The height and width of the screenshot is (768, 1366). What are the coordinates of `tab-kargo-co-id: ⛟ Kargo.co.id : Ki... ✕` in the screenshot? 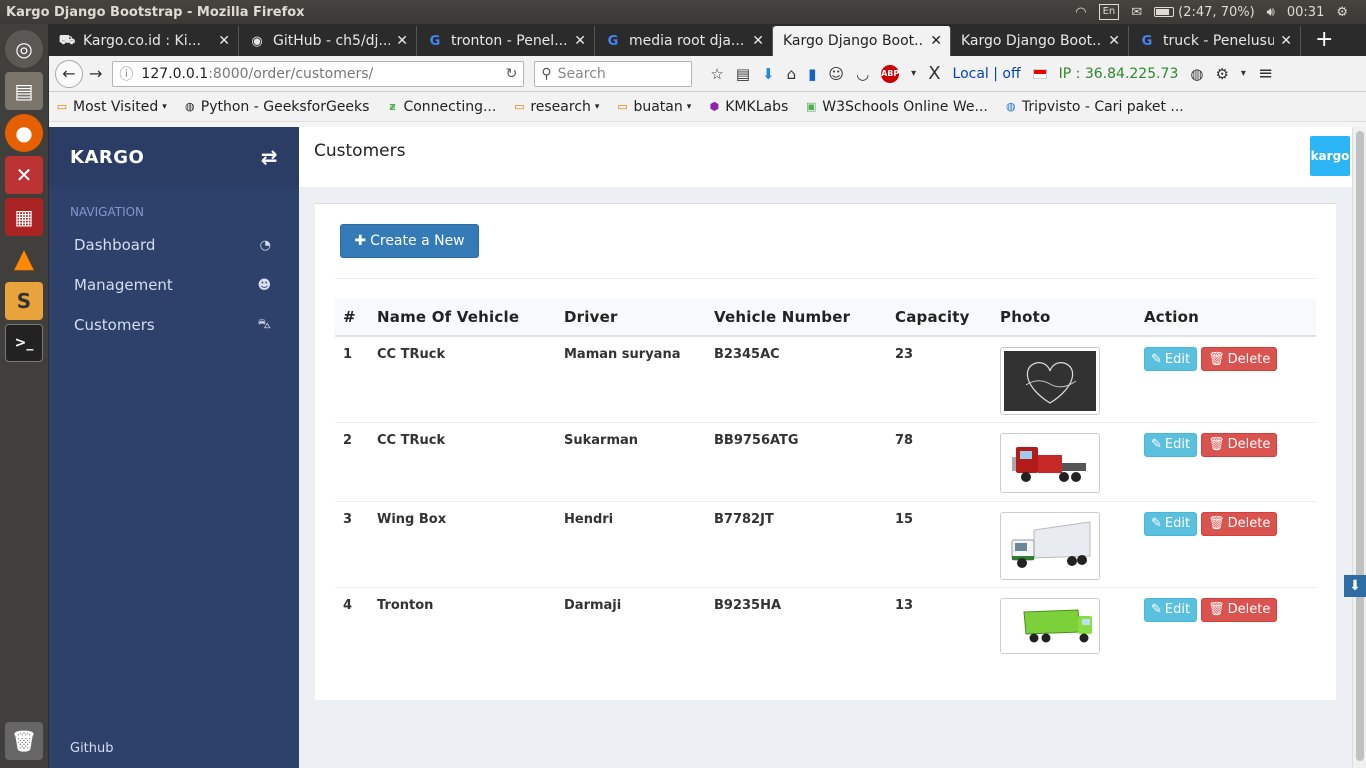 It's located at (144, 41).